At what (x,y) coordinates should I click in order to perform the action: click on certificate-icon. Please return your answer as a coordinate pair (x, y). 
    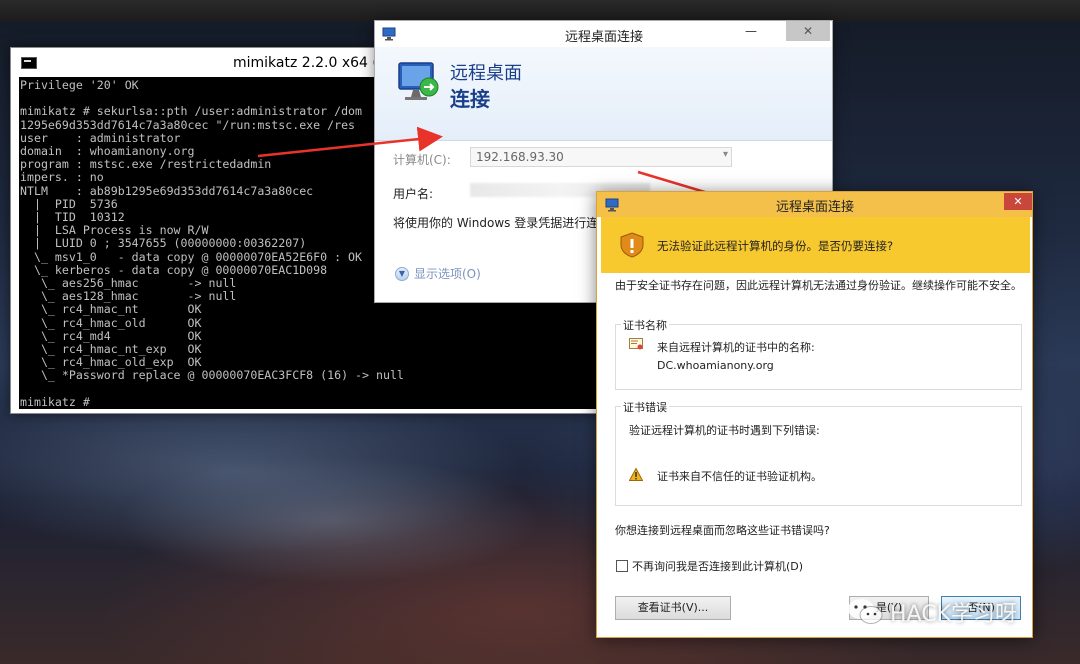
    Looking at the image, I should click on (636, 344).